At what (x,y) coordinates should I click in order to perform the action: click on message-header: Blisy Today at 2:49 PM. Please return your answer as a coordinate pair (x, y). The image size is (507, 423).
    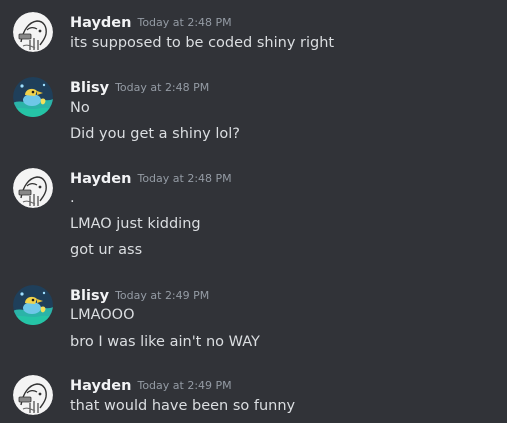
    Looking at the image, I should click on (139, 295).